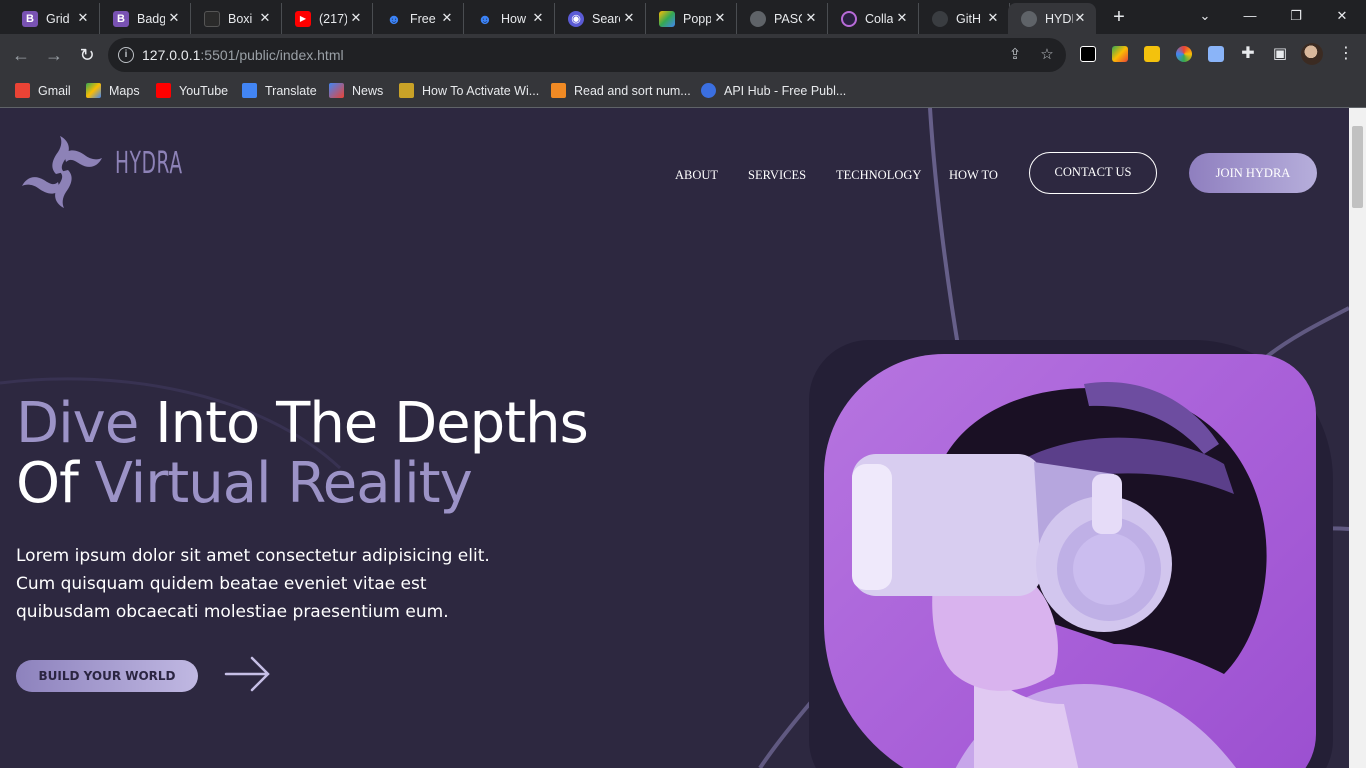 This screenshot has width=1366, height=768. What do you see at coordinates (54, 55) in the screenshot?
I see `forward-icon: →` at bounding box center [54, 55].